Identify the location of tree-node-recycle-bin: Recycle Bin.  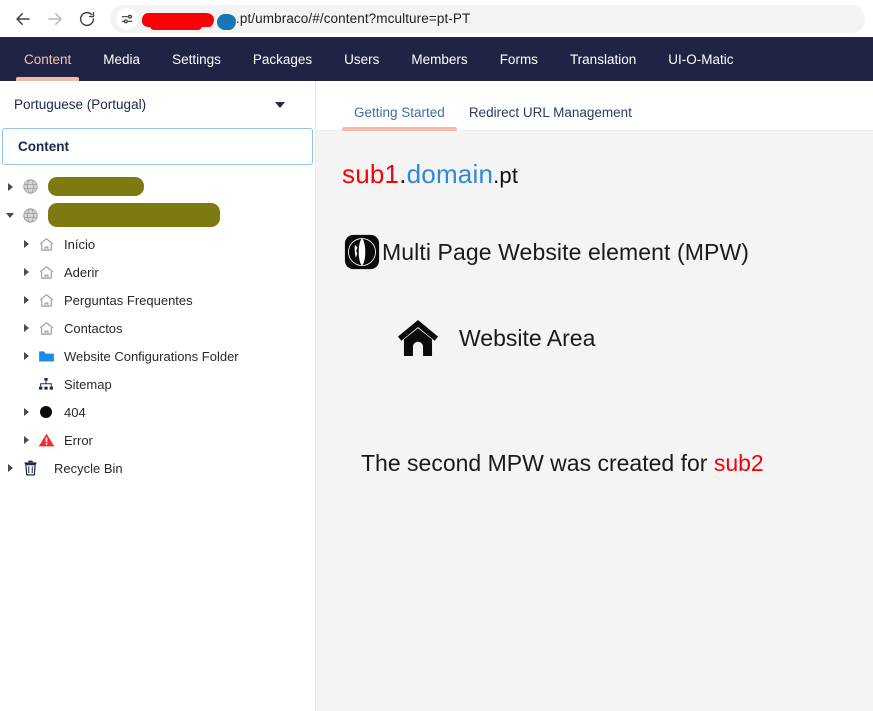
(157, 468).